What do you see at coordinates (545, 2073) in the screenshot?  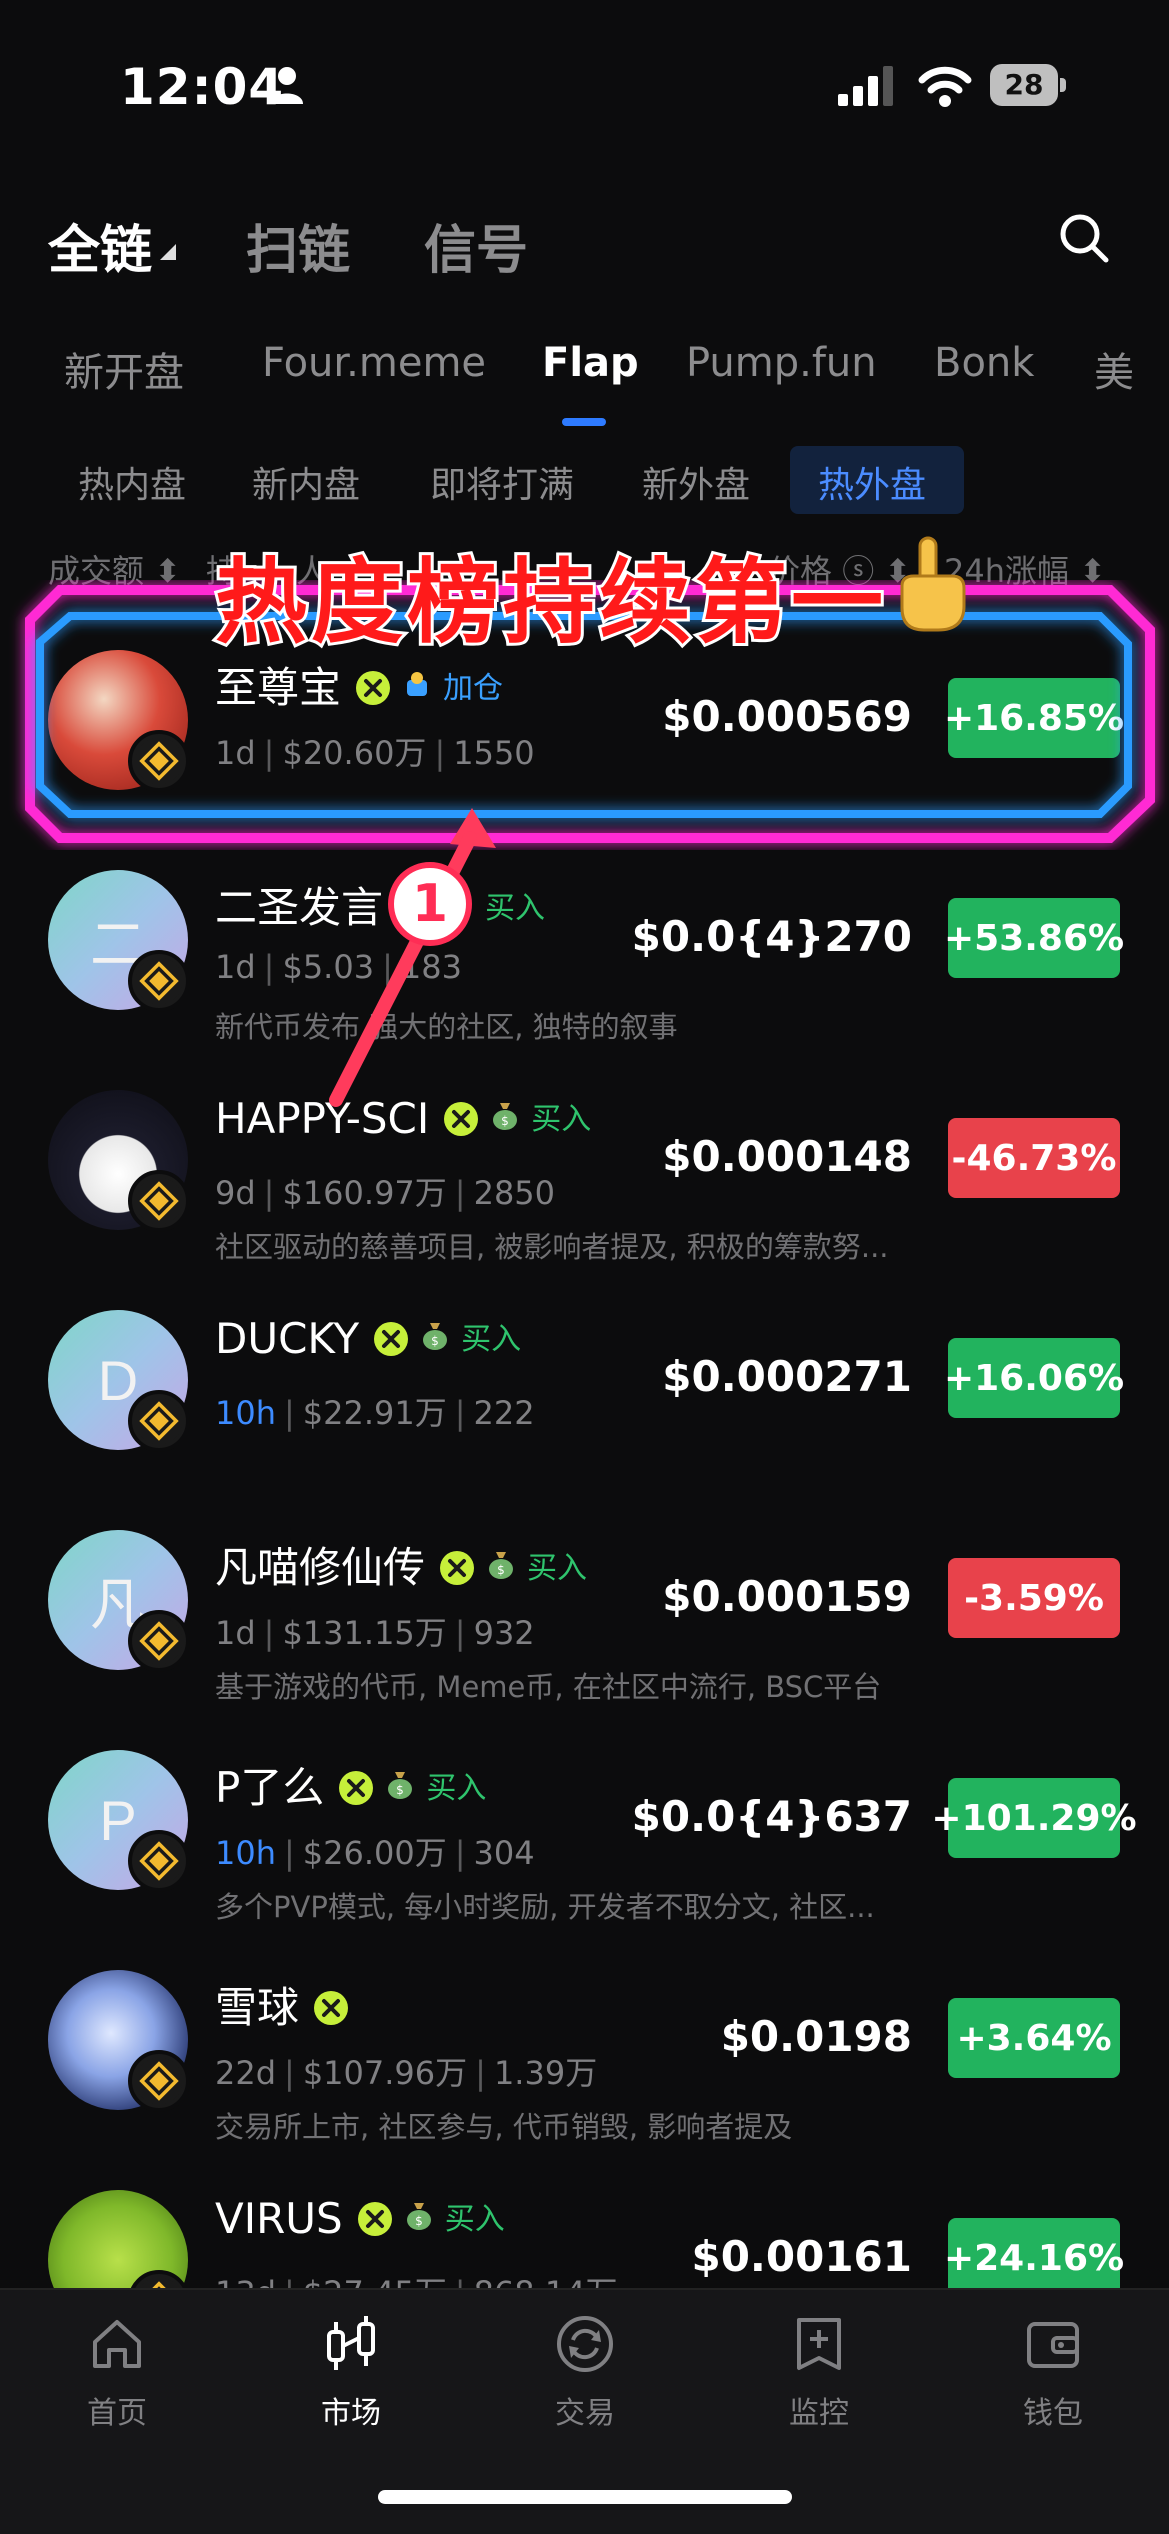 I see `token-holders: 1.39万` at bounding box center [545, 2073].